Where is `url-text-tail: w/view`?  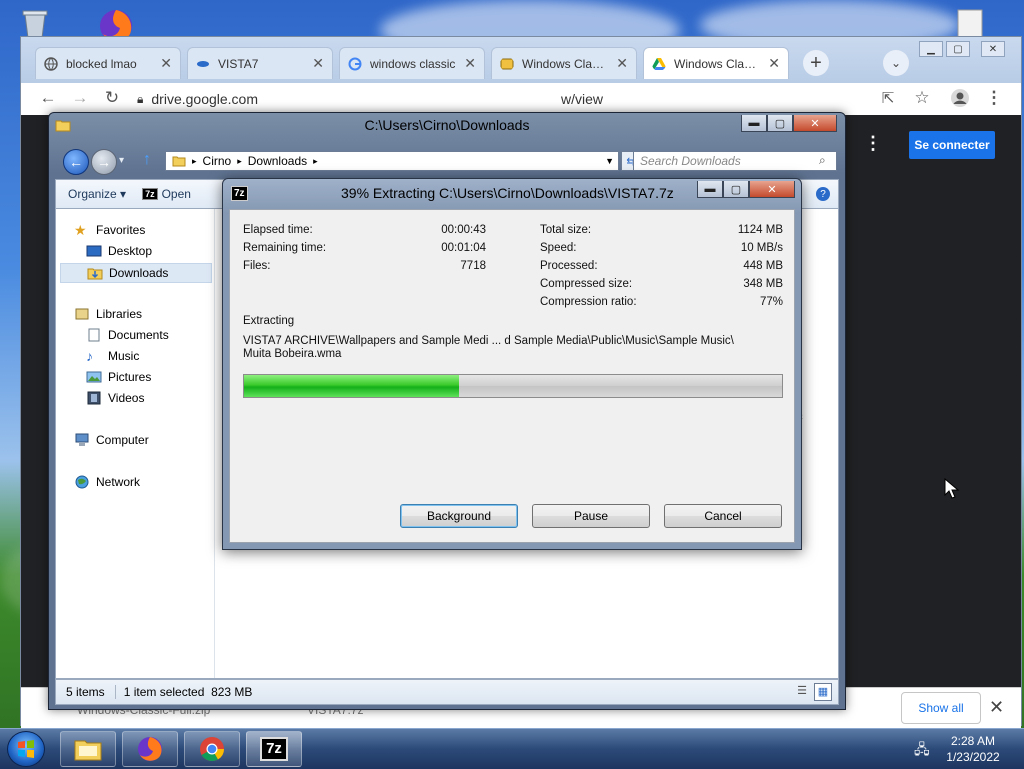 url-text-tail: w/view is located at coordinates (582, 99).